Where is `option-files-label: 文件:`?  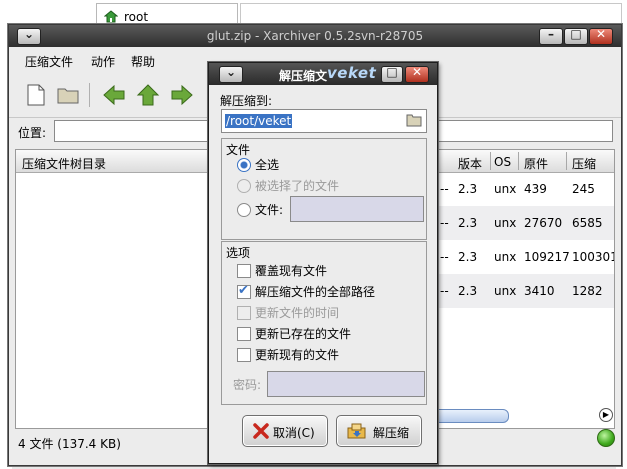 option-files-label: 文件: is located at coordinates (269, 209).